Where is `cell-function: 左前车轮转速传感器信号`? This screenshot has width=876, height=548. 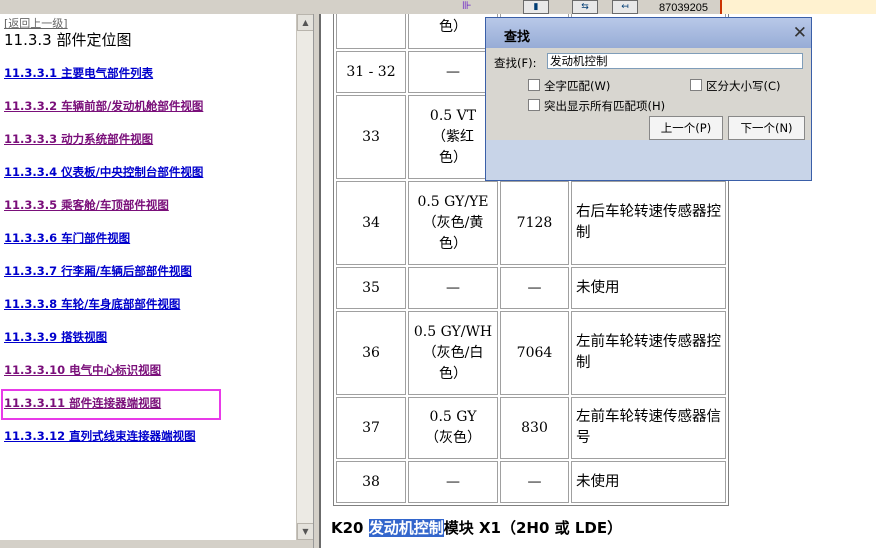
cell-function: 左前车轮转速传感器信号 is located at coordinates (648, 428).